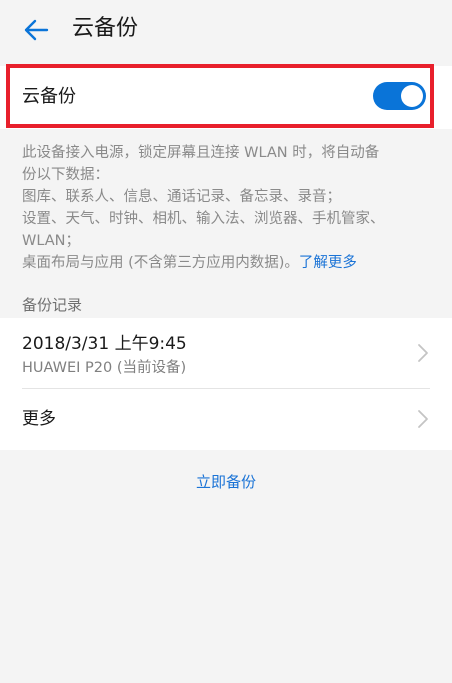  What do you see at coordinates (160, 263) in the screenshot?
I see `description-last-text: 桌面布局与应用 (不含第三方应用内数据)。` at bounding box center [160, 263].